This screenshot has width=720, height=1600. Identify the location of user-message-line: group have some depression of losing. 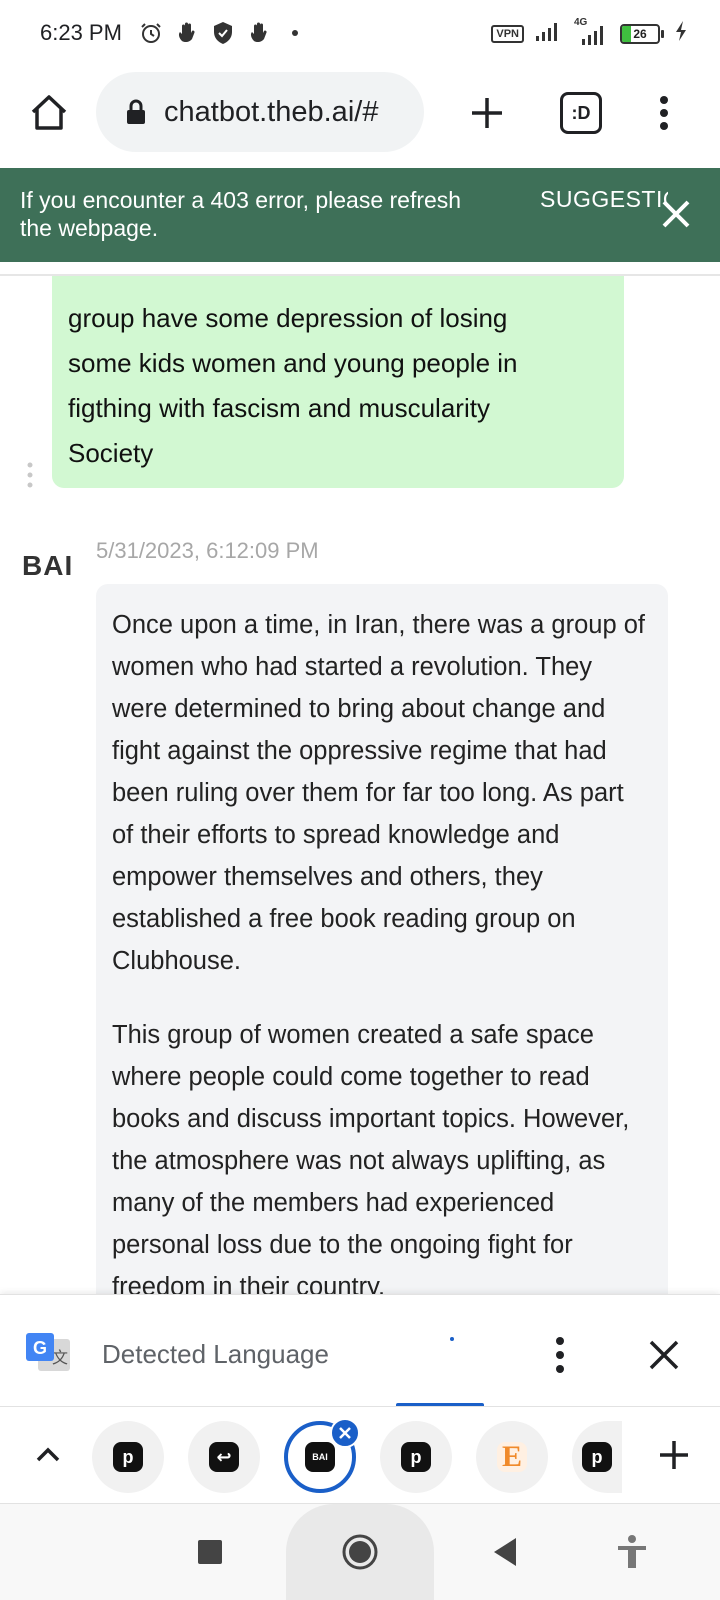
(288, 318).